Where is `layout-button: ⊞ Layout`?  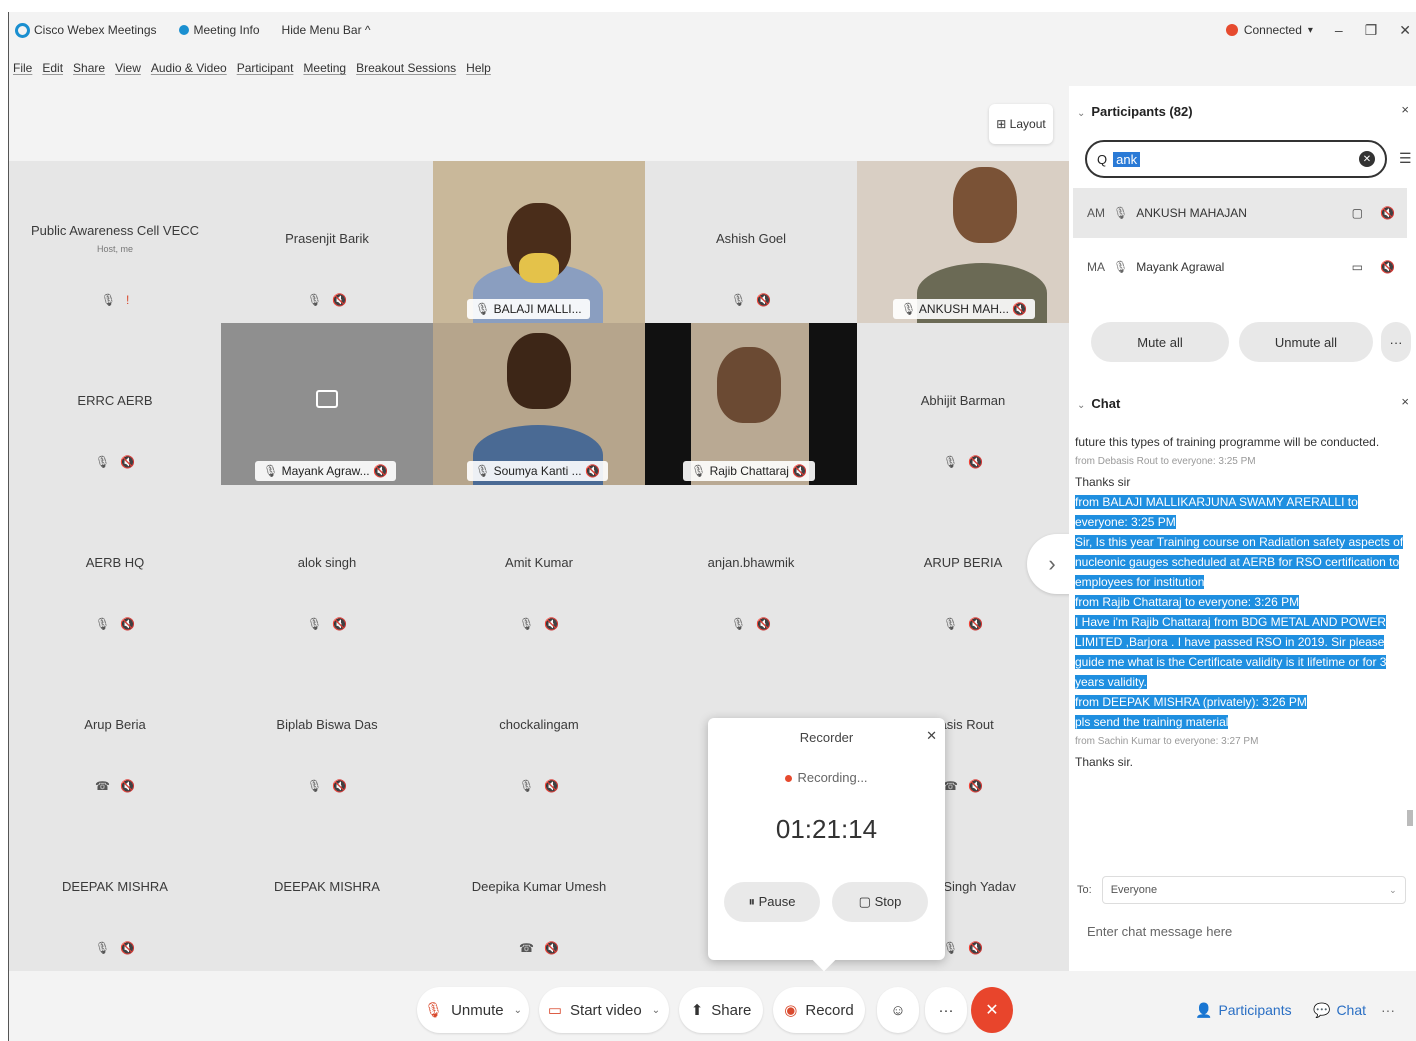 layout-button: ⊞ Layout is located at coordinates (1021, 124).